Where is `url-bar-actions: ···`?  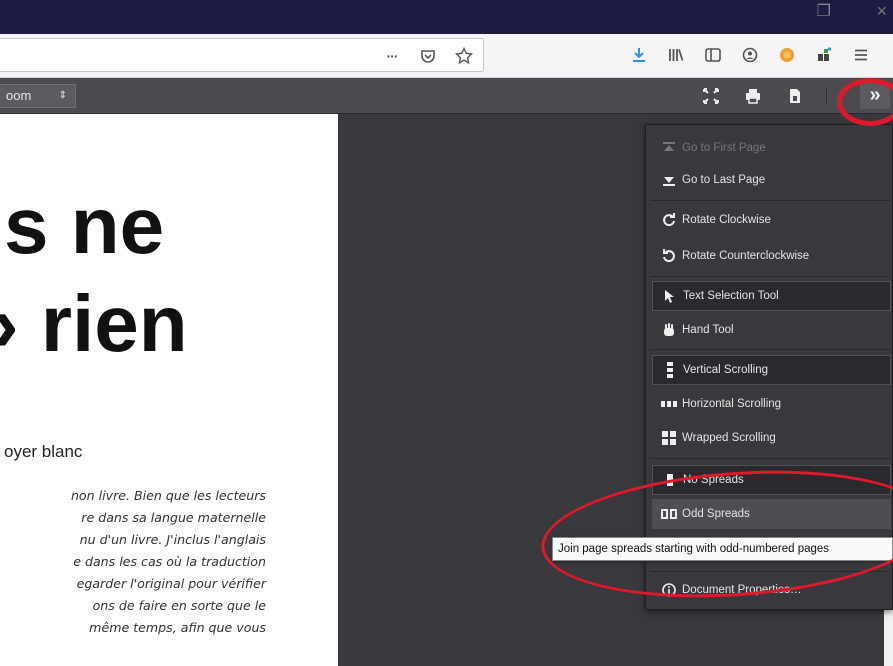
url-bar-actions: ··· is located at coordinates (428, 56).